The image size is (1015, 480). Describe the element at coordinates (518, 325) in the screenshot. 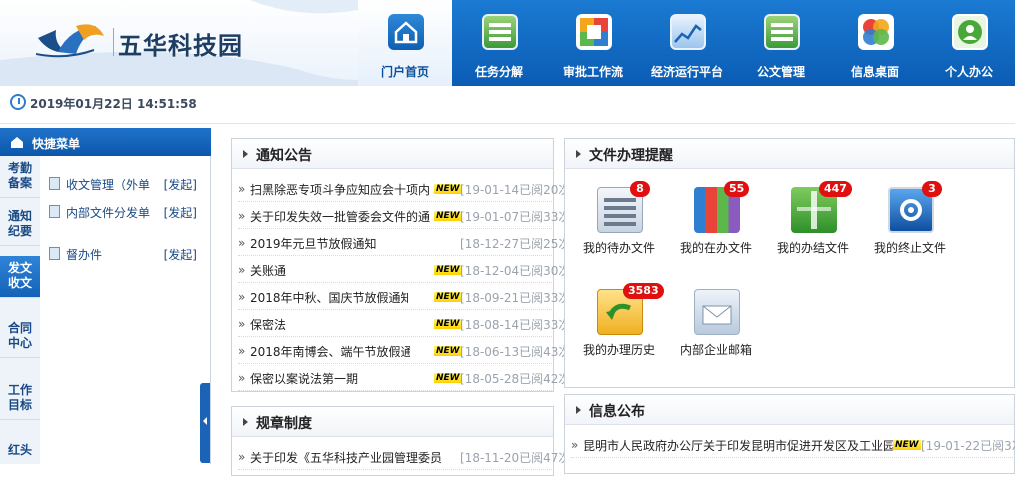

I see `item-meta: [18-08-14已阅33次]` at that location.